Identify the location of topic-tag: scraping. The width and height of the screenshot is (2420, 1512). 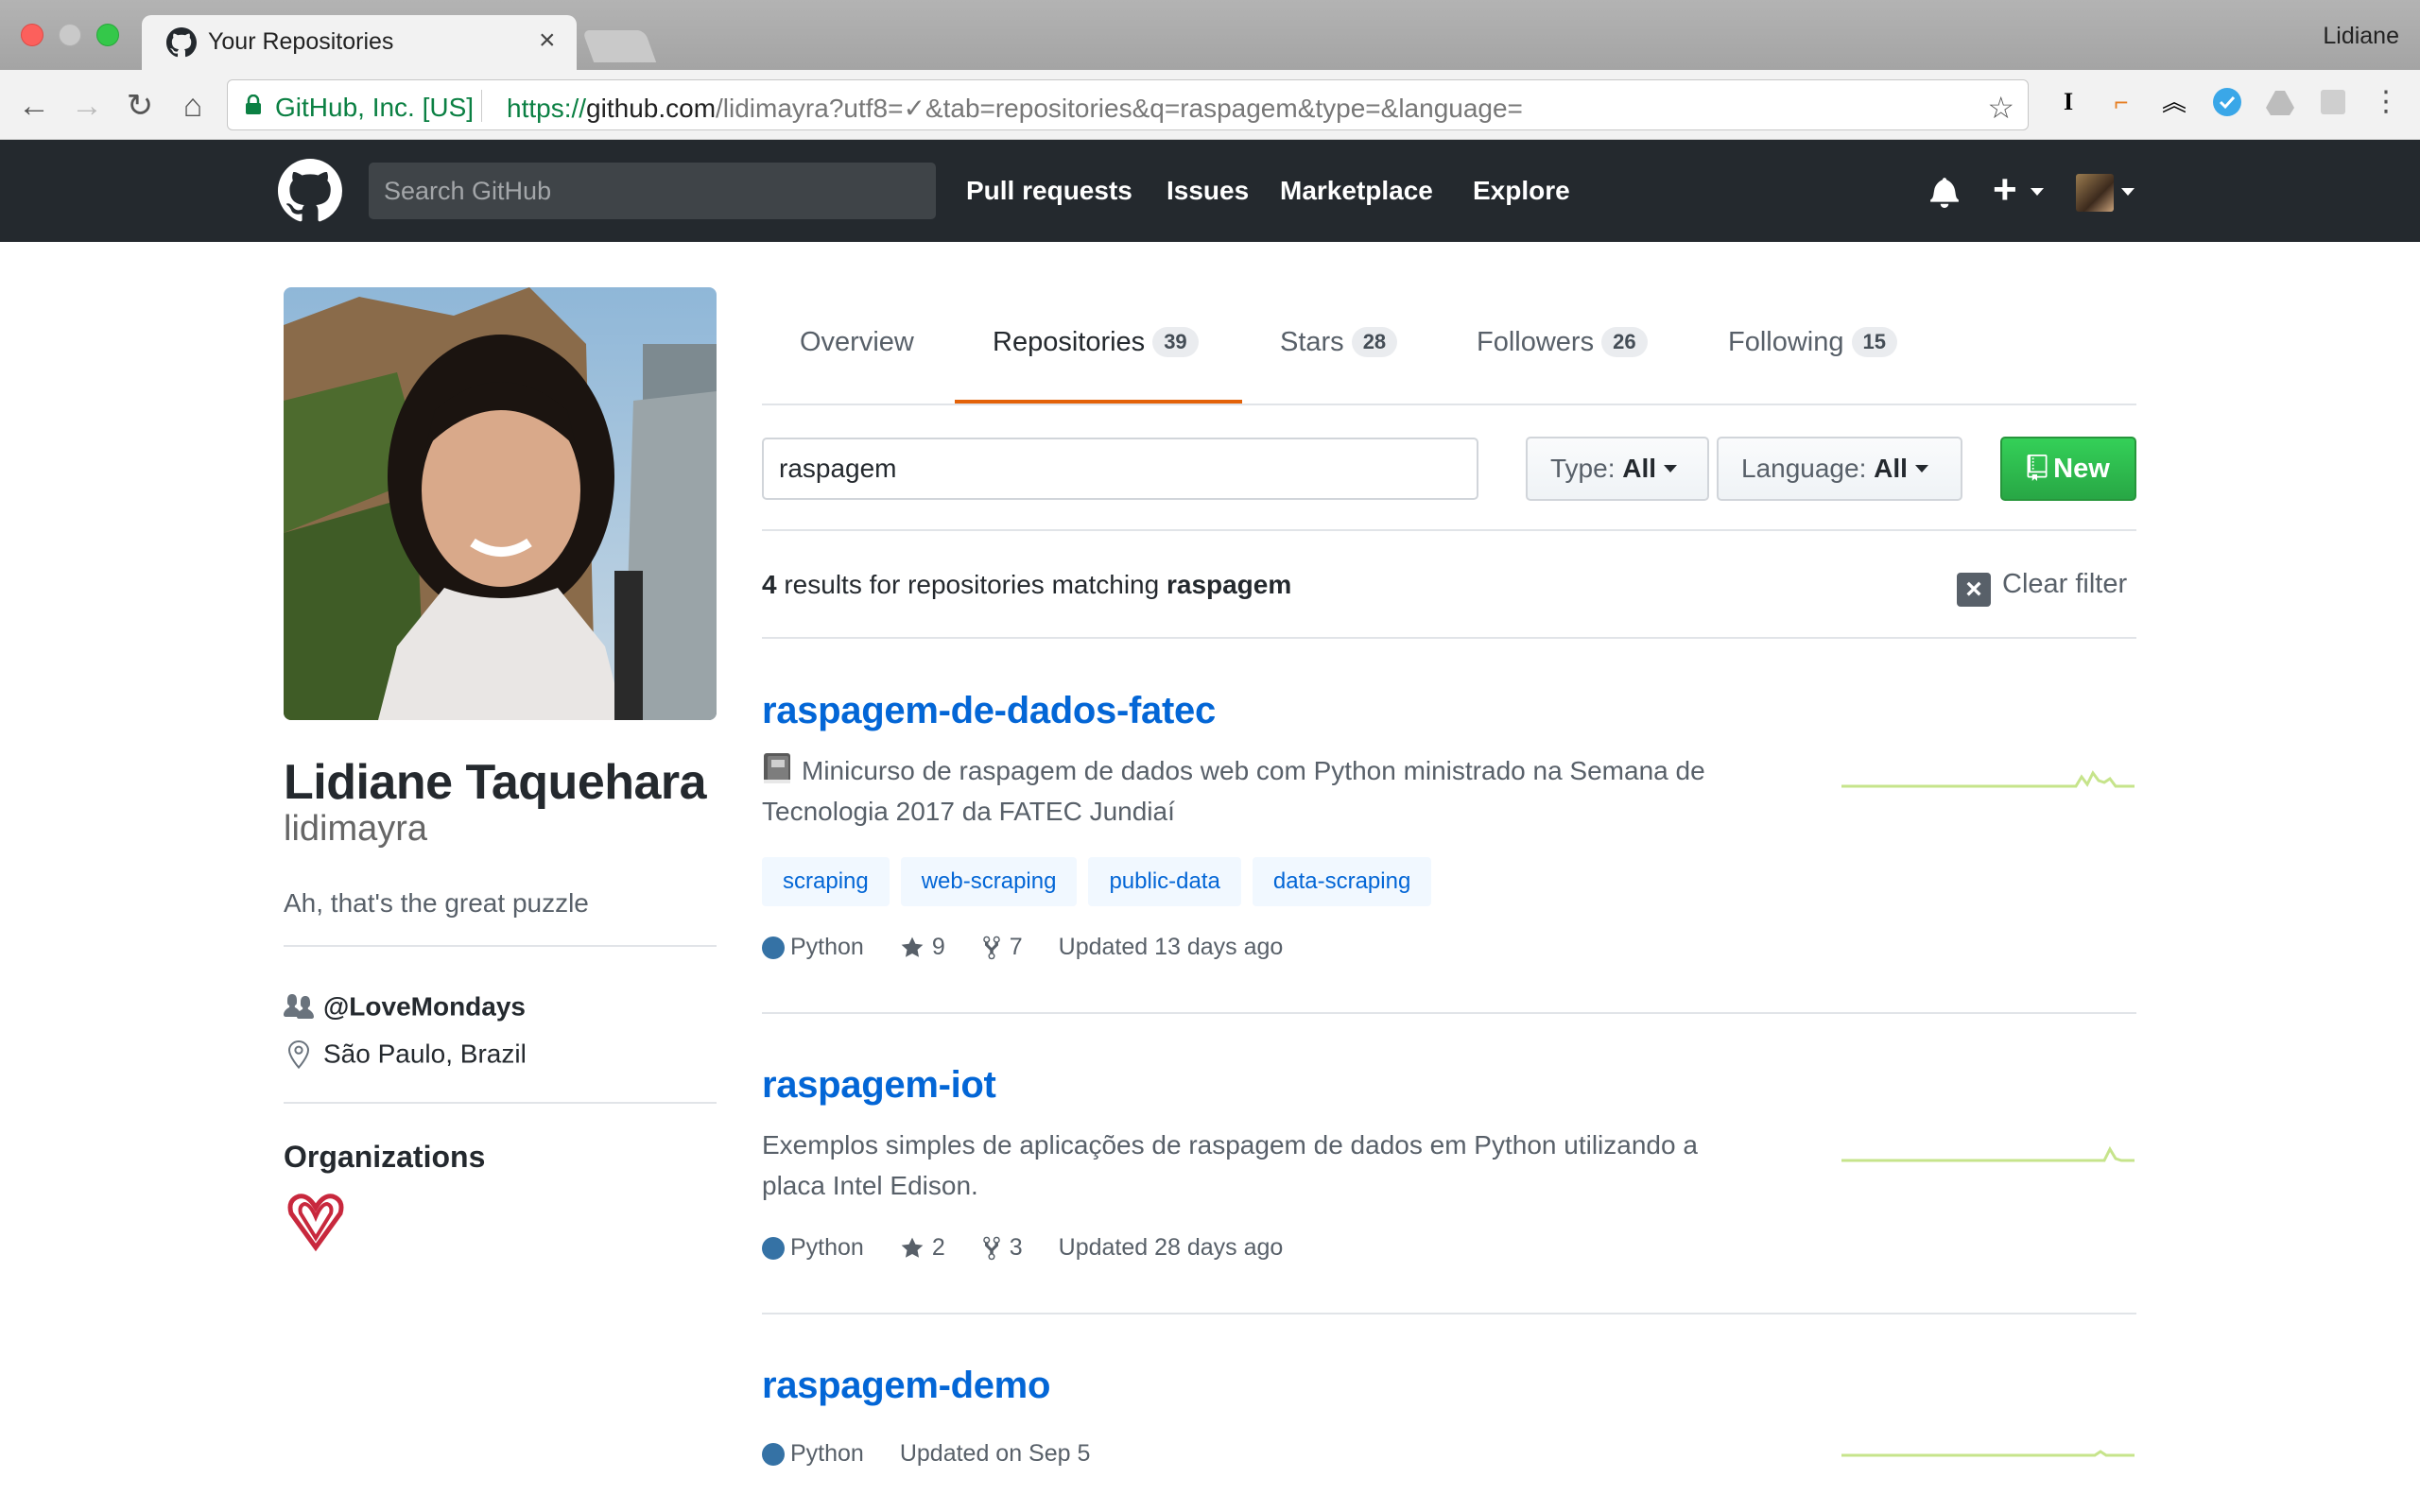
(826, 881).